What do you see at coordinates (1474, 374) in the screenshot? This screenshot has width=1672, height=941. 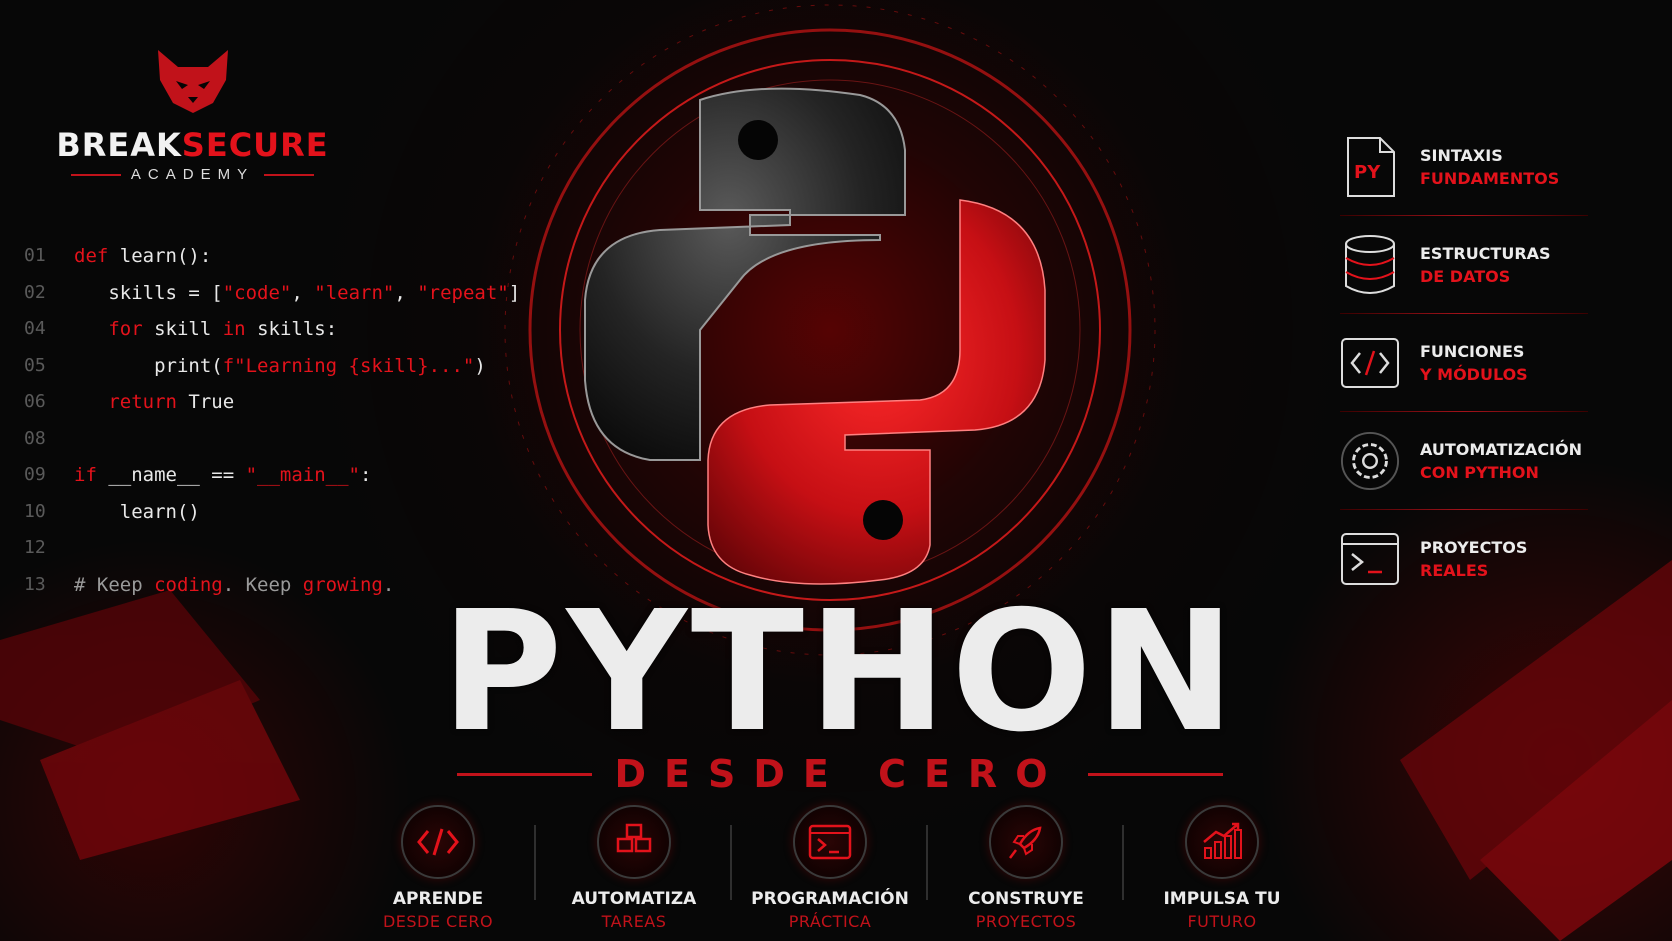 I see `feature-subtitle: Y MÓDULOS` at bounding box center [1474, 374].